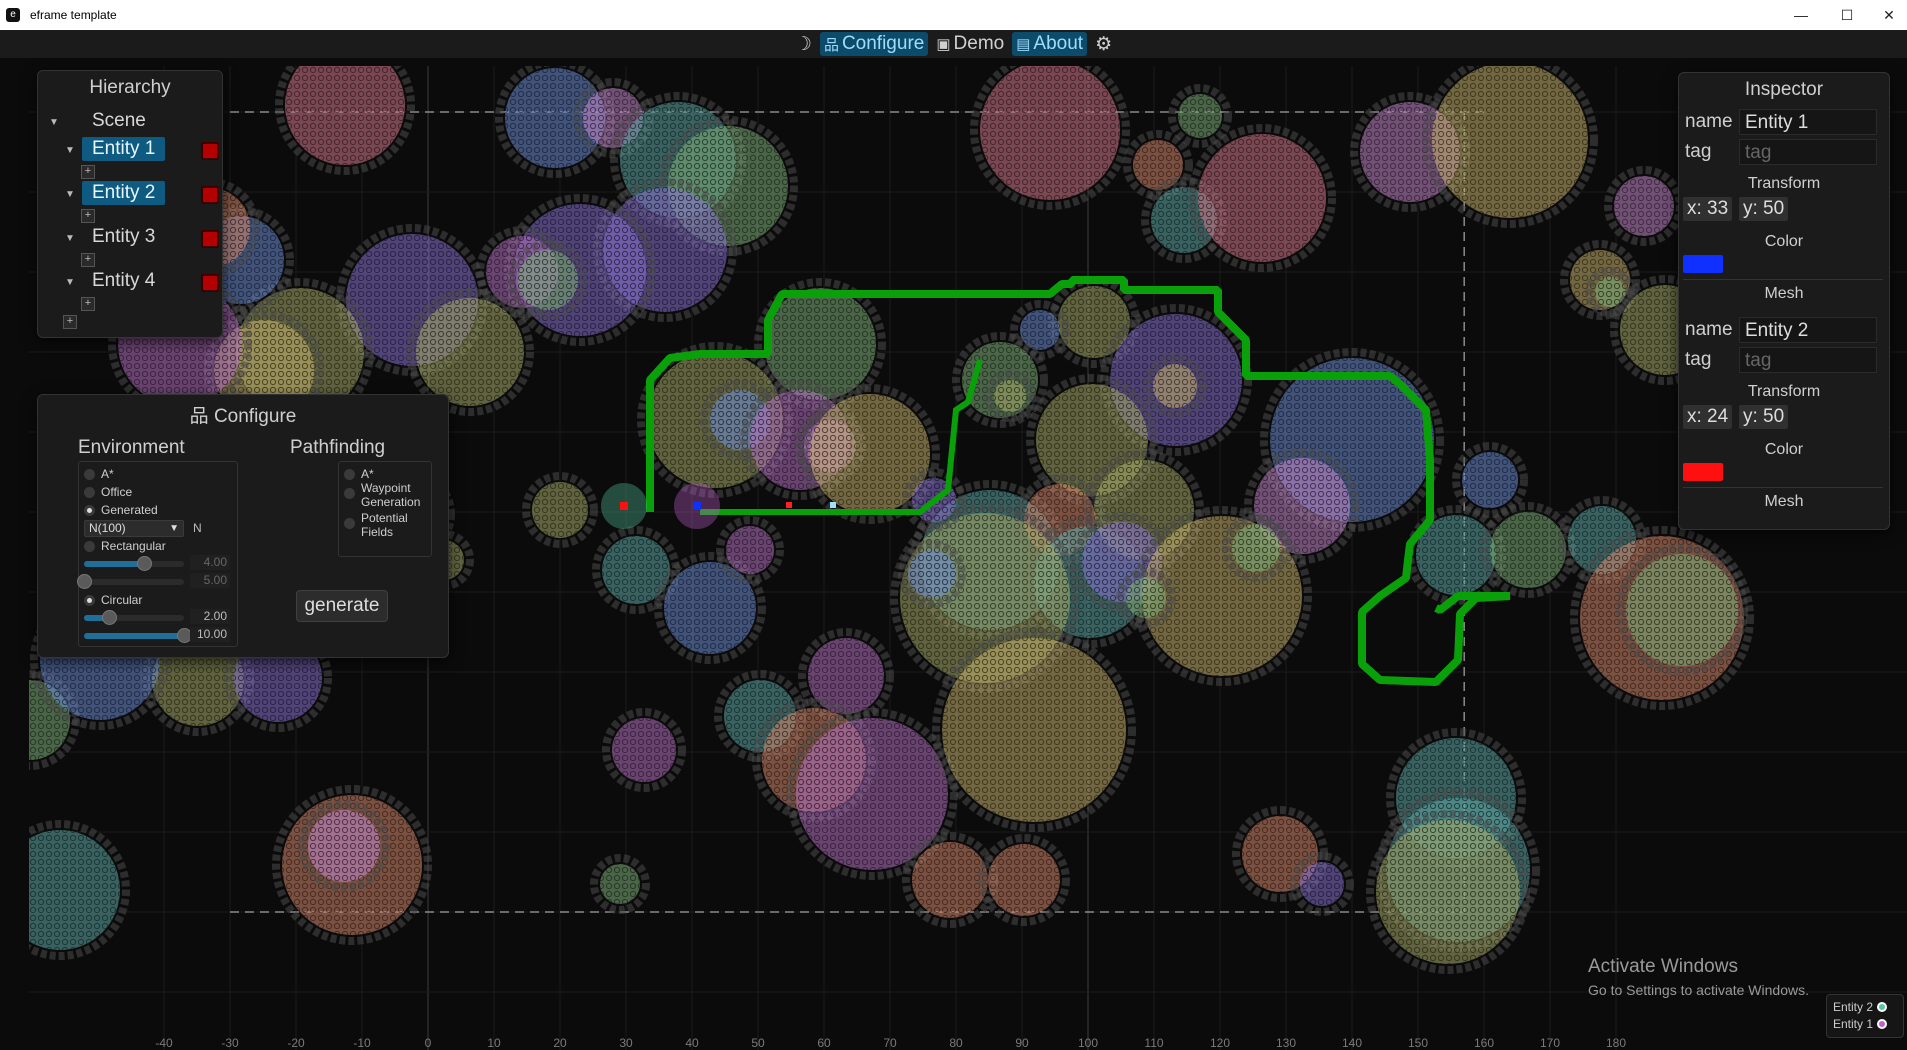  I want to click on rect-height-slider, so click(130, 581).